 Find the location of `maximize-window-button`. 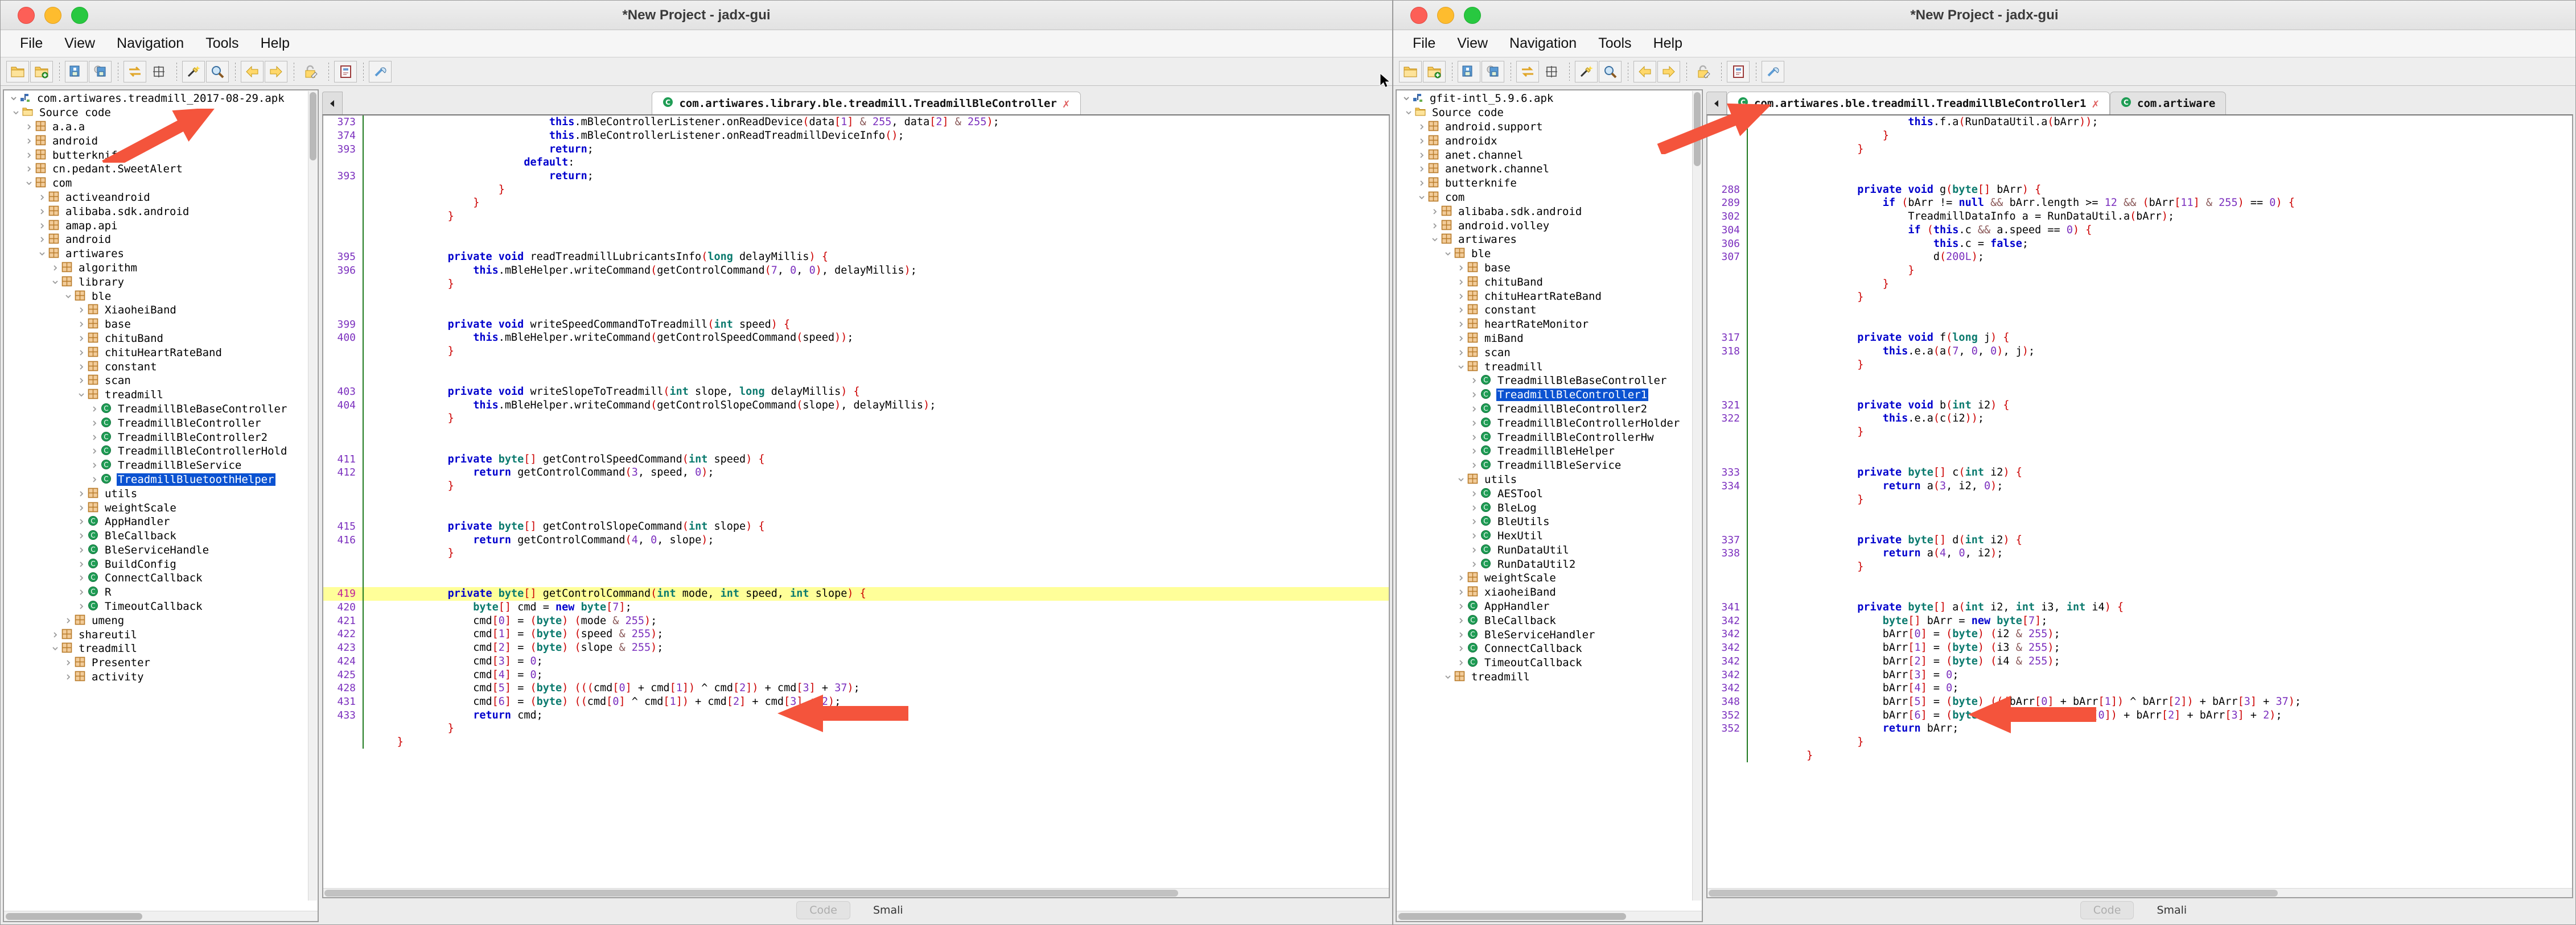

maximize-window-button is located at coordinates (1472, 15).